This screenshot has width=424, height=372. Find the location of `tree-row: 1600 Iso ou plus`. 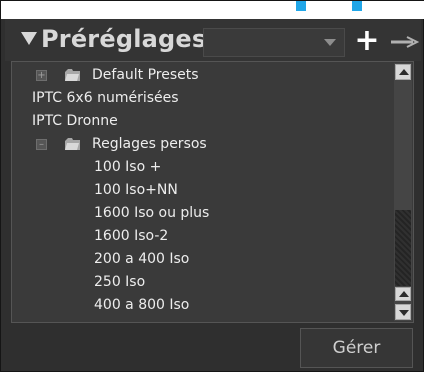

tree-row: 1600 Iso ou plus is located at coordinates (204, 213).